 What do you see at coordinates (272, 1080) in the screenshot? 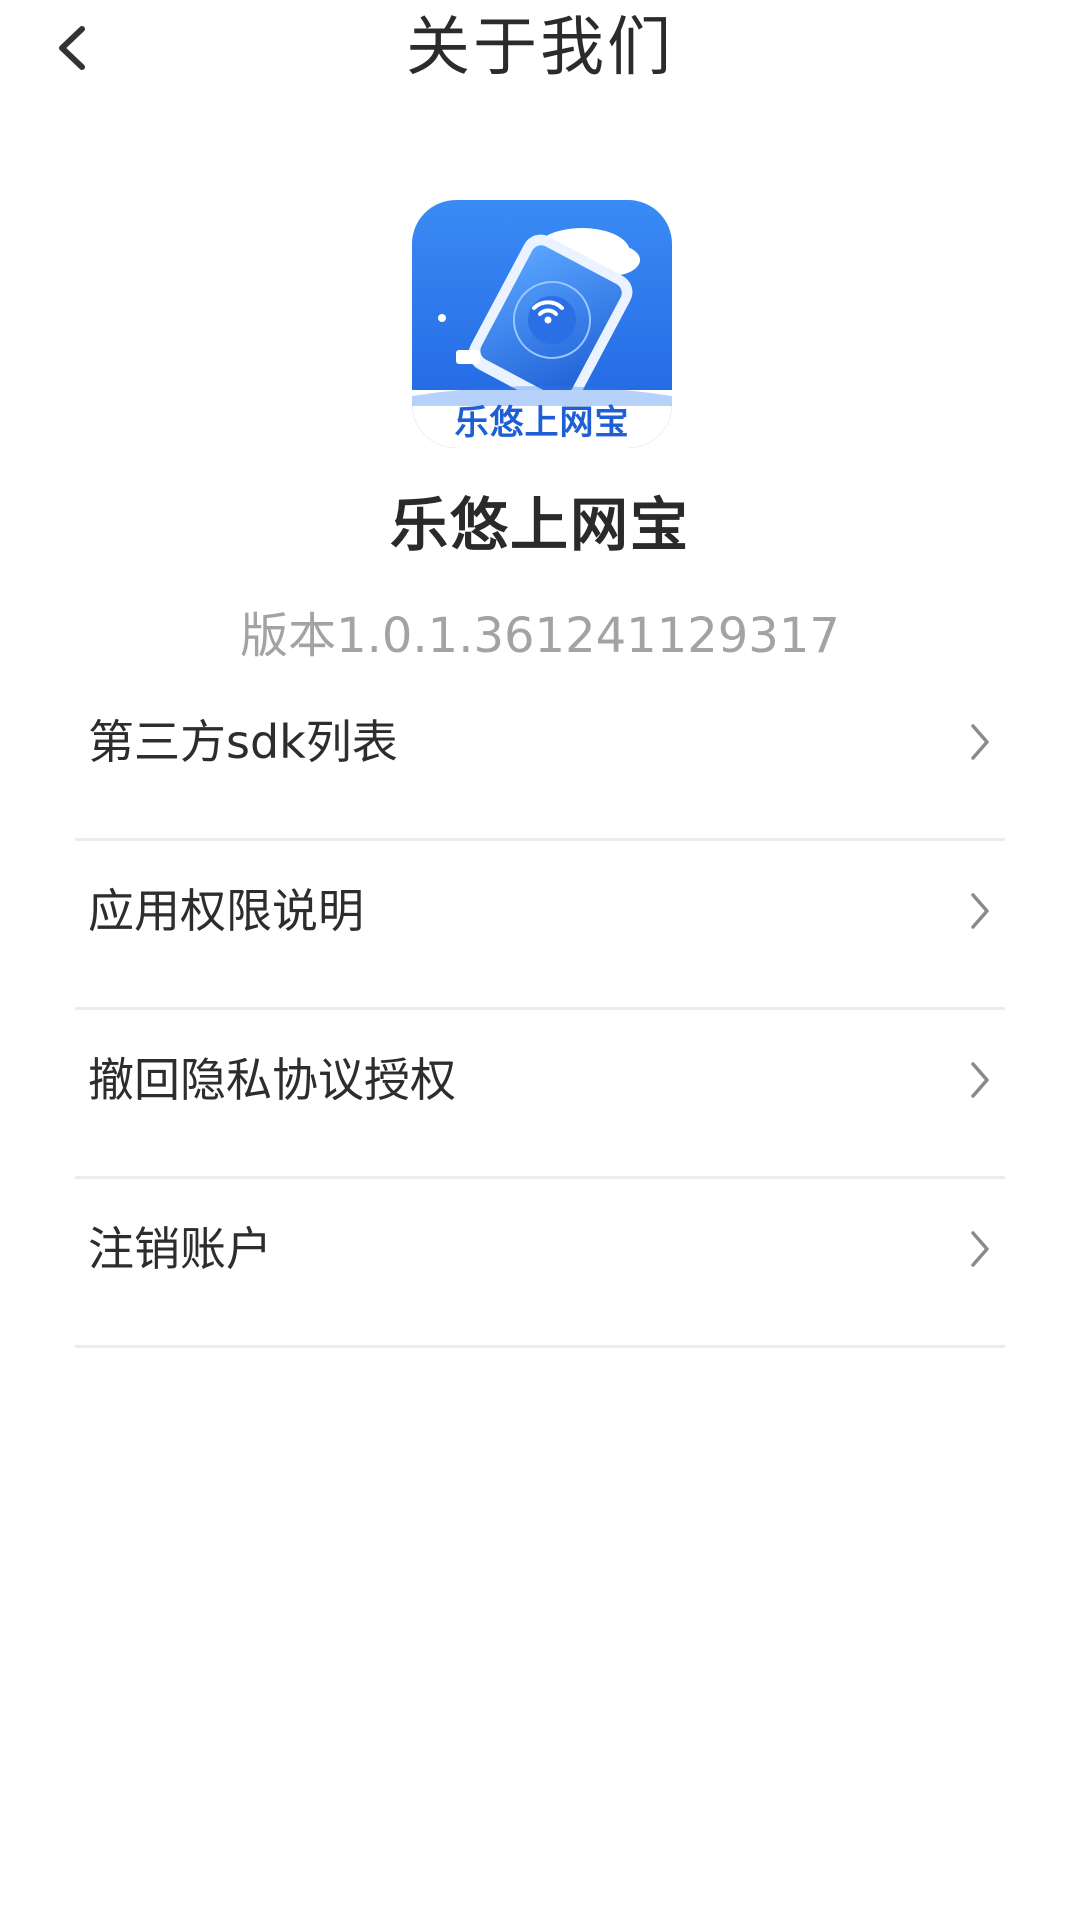
I see `menu-item-label: 撤回隐私协议授权` at bounding box center [272, 1080].